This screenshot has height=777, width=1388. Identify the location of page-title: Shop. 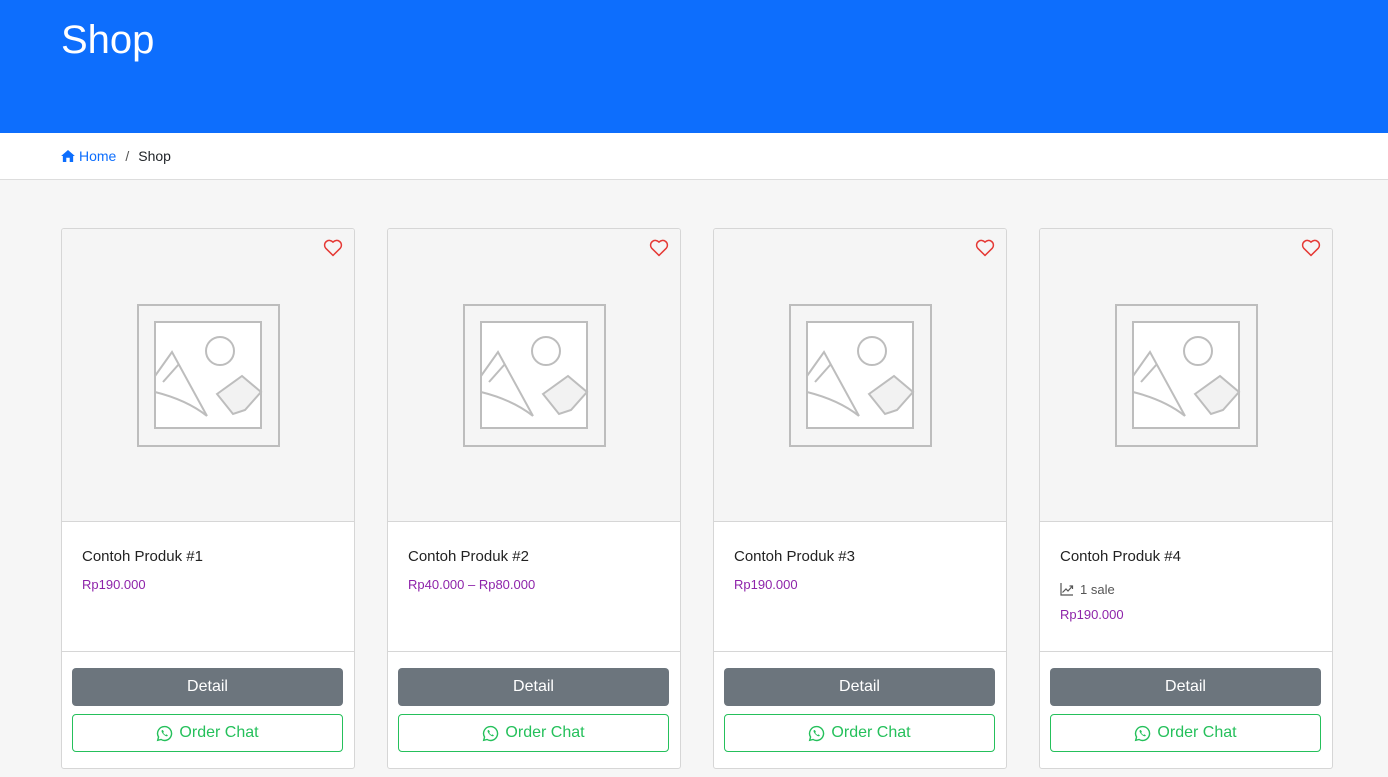
(108, 40).